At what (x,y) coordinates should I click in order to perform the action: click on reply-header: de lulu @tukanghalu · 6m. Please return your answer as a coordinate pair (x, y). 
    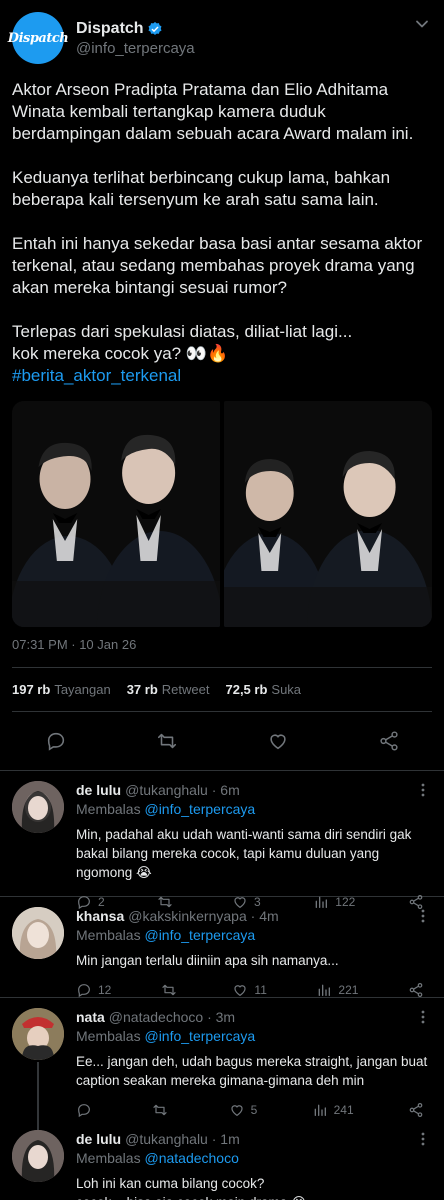
    Looking at the image, I should click on (254, 790).